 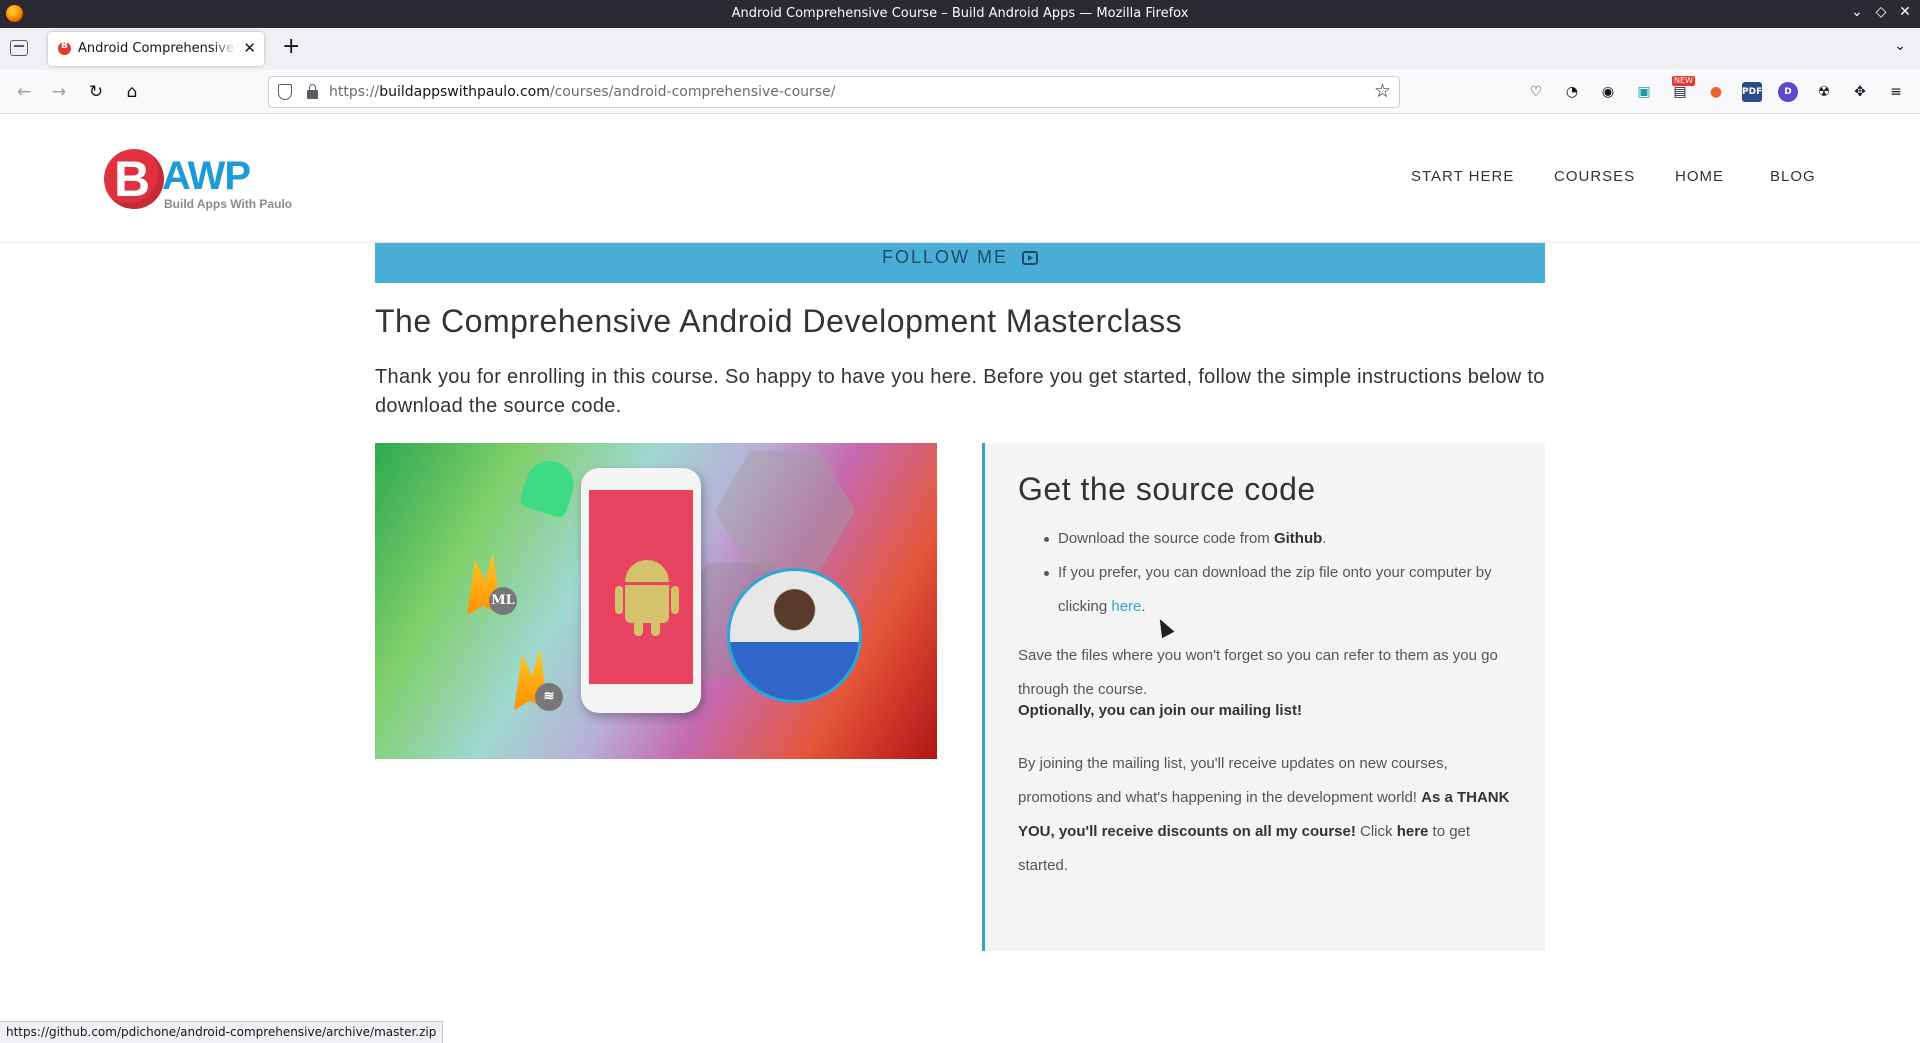 I want to click on url-scheme: https://, so click(x=354, y=92).